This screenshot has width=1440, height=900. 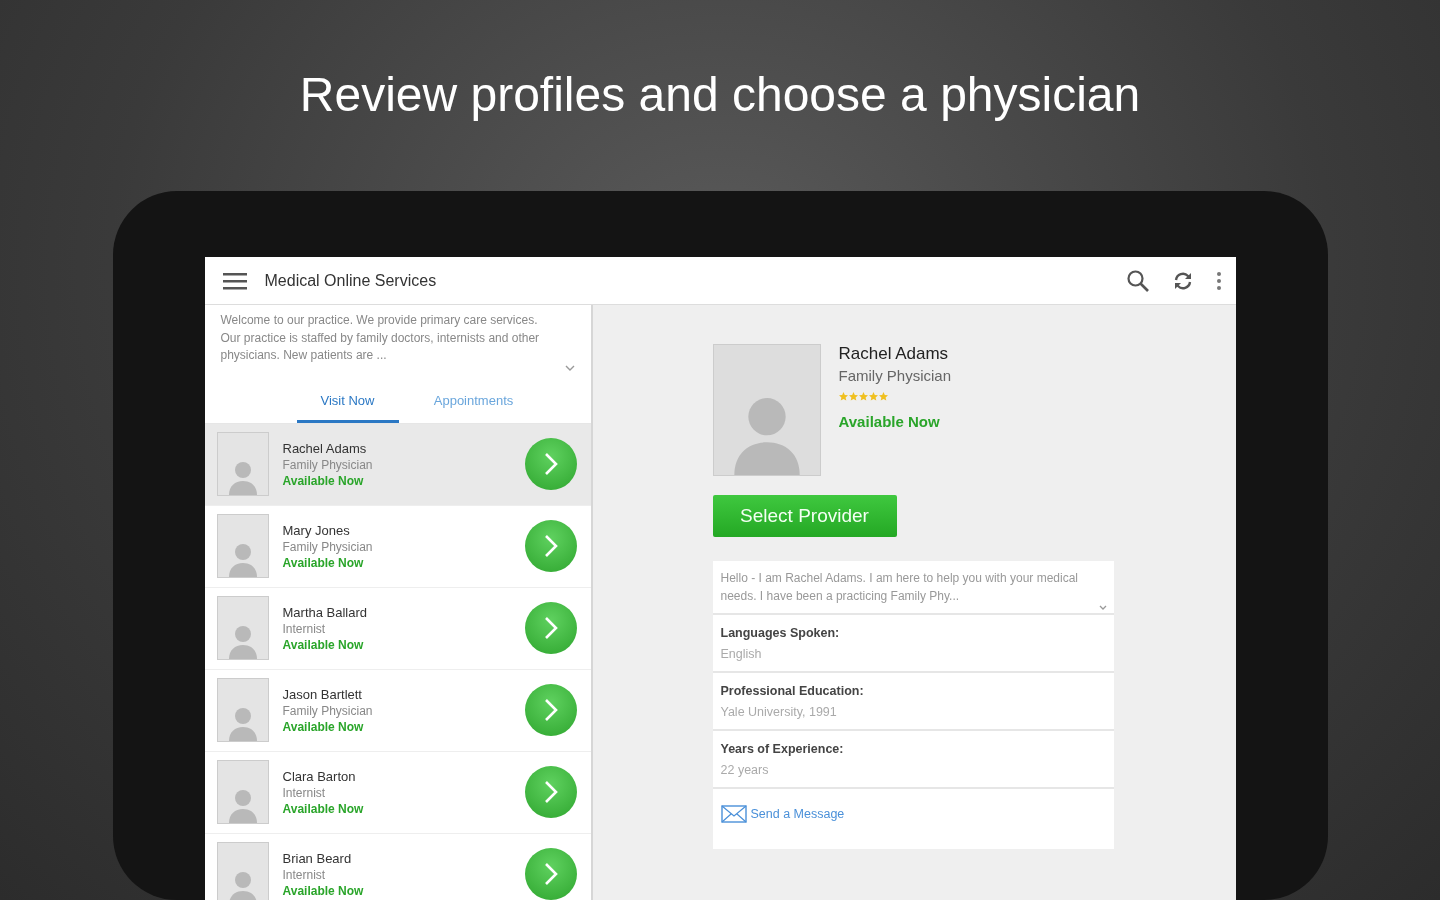 What do you see at coordinates (779, 712) in the screenshot?
I see `field-value: Yale University, 1991` at bounding box center [779, 712].